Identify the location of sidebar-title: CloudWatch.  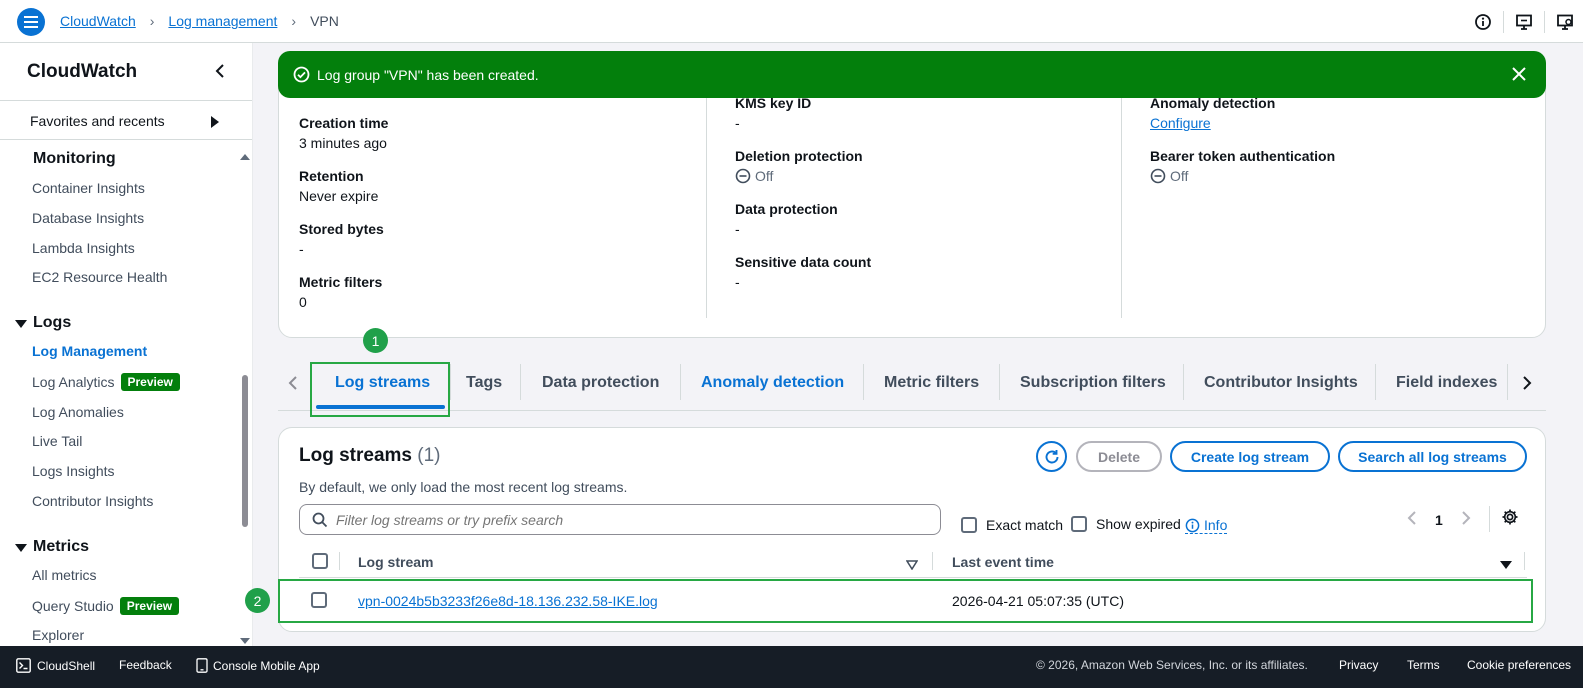
(82, 71).